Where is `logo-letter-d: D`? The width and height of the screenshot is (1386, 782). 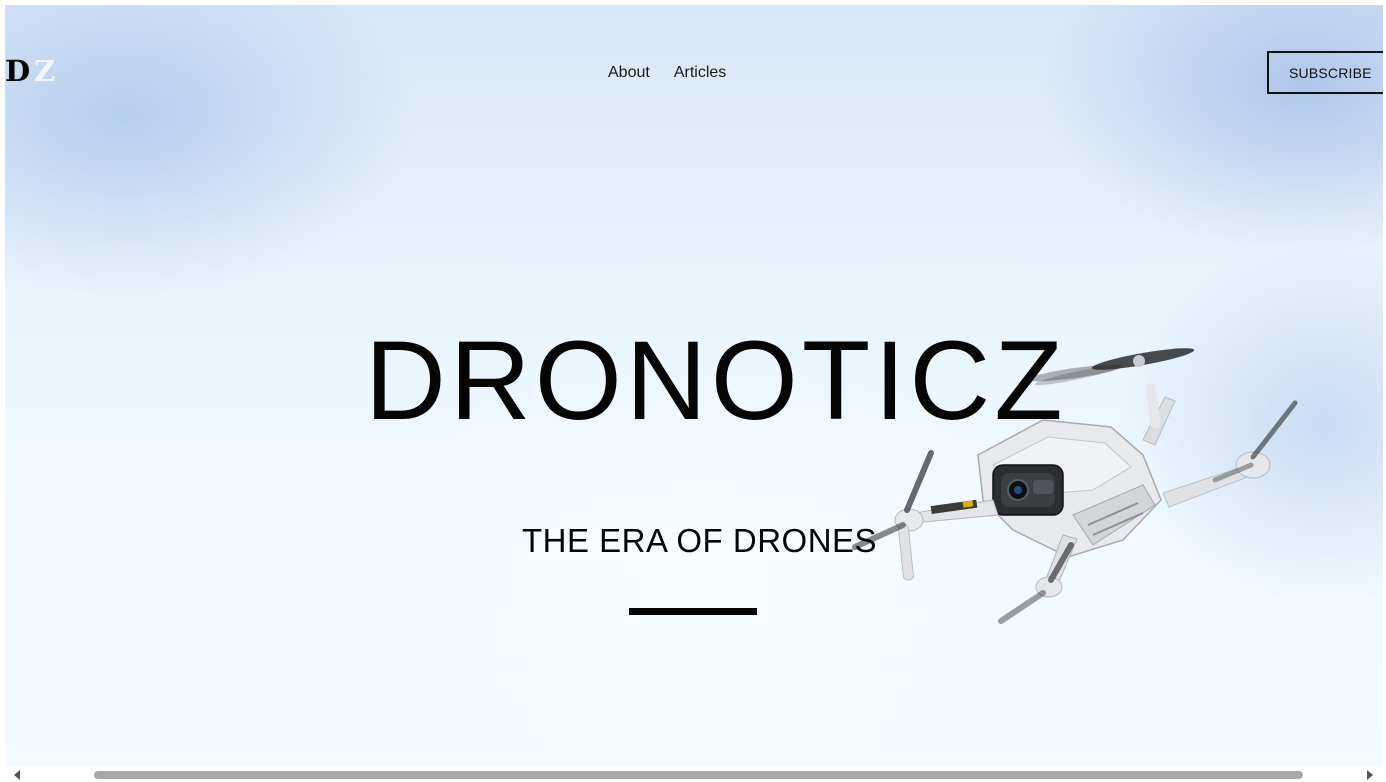
logo-letter-d: D is located at coordinates (20, 71).